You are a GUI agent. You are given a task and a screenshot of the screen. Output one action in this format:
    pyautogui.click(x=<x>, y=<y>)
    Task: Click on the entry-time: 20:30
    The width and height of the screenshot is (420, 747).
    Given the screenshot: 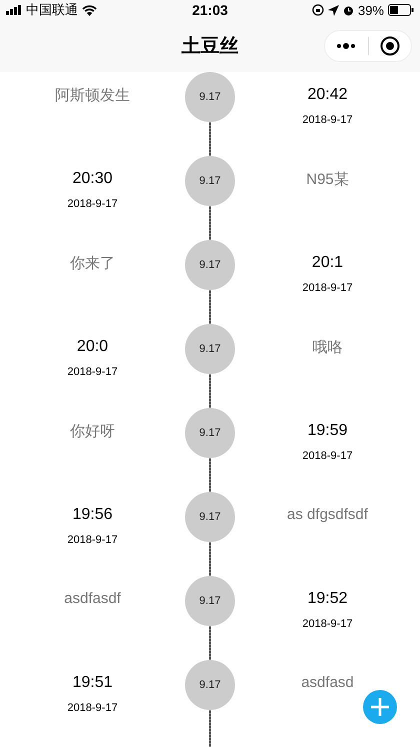 What is the action you would take?
    pyautogui.click(x=92, y=179)
    